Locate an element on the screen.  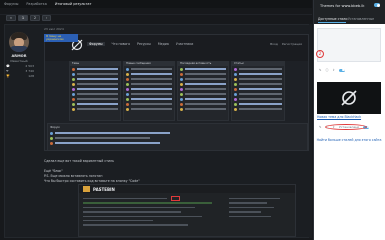
flag-banner: Я пишу на украинском is located at coordinates (61, 38).